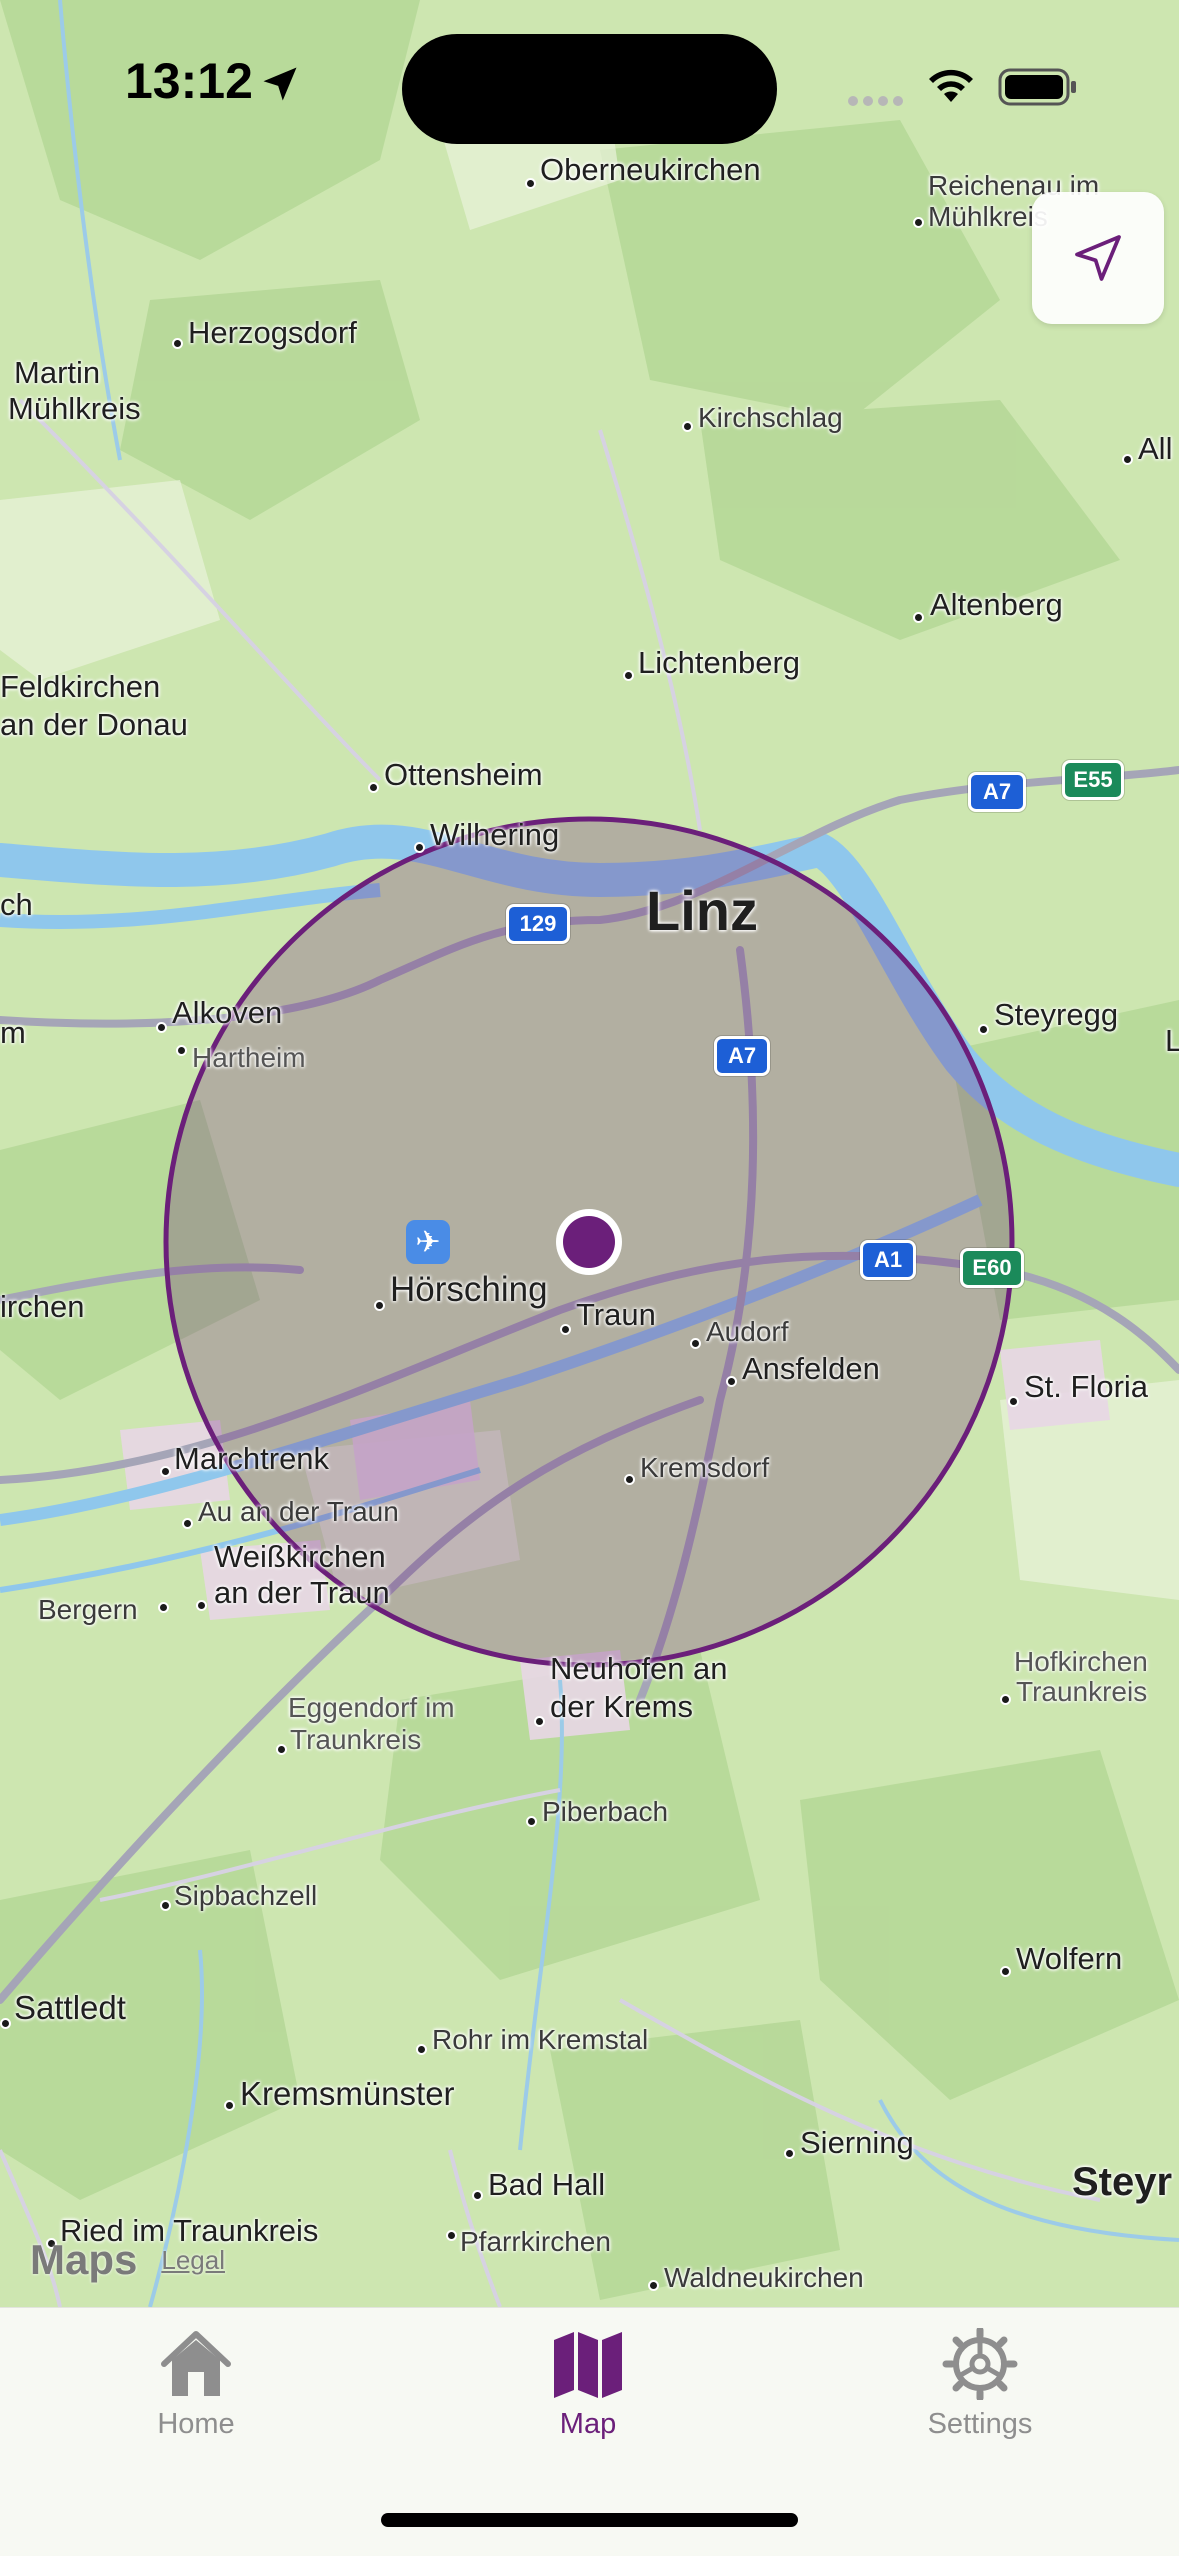 The image size is (1179, 2556). What do you see at coordinates (605, 1811) in the screenshot?
I see `place-piberbach: Piberbach` at bounding box center [605, 1811].